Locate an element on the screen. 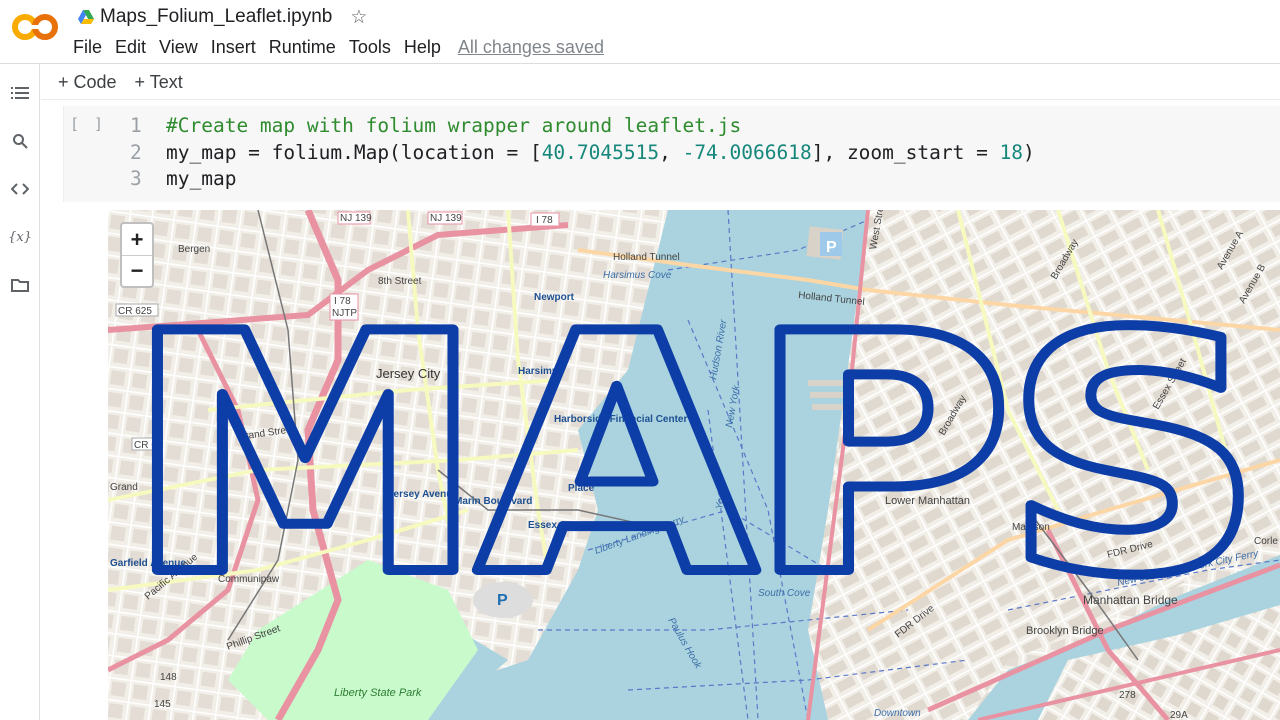  code-text: my_map is located at coordinates (201, 178).